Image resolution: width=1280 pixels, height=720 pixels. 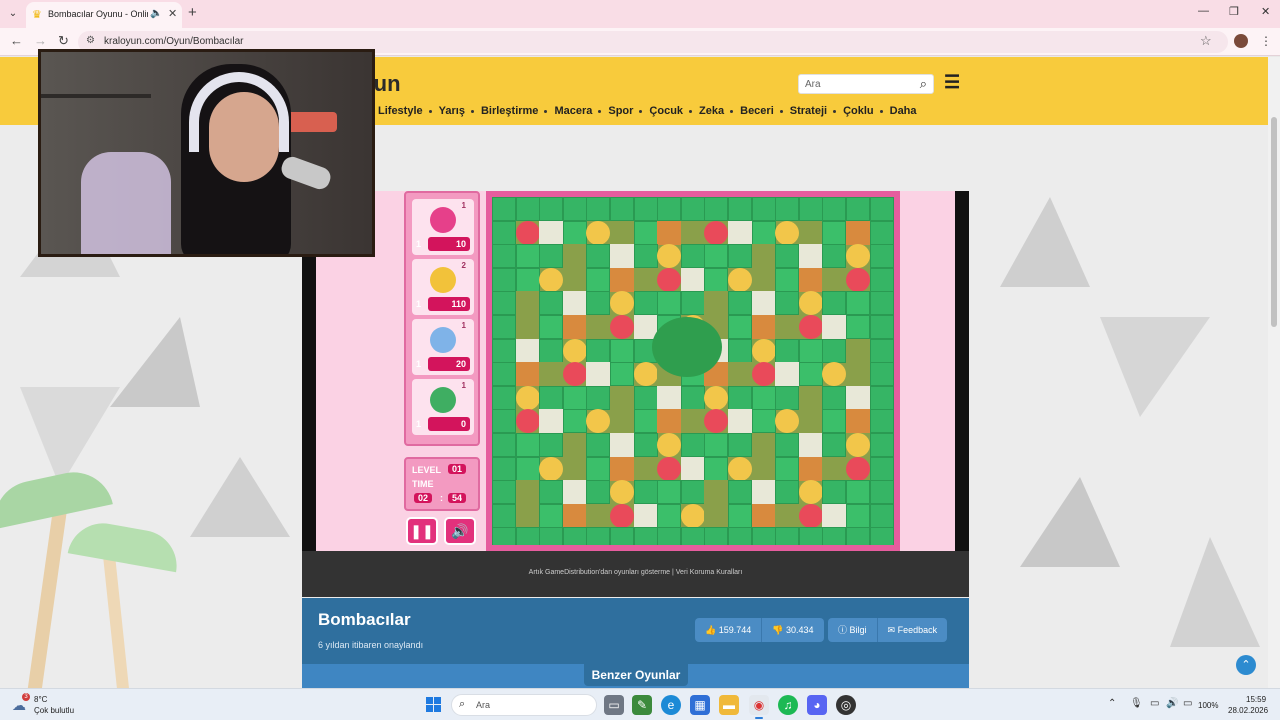 What do you see at coordinates (671, 705) in the screenshot?
I see `edge-browser-icon: e` at bounding box center [671, 705].